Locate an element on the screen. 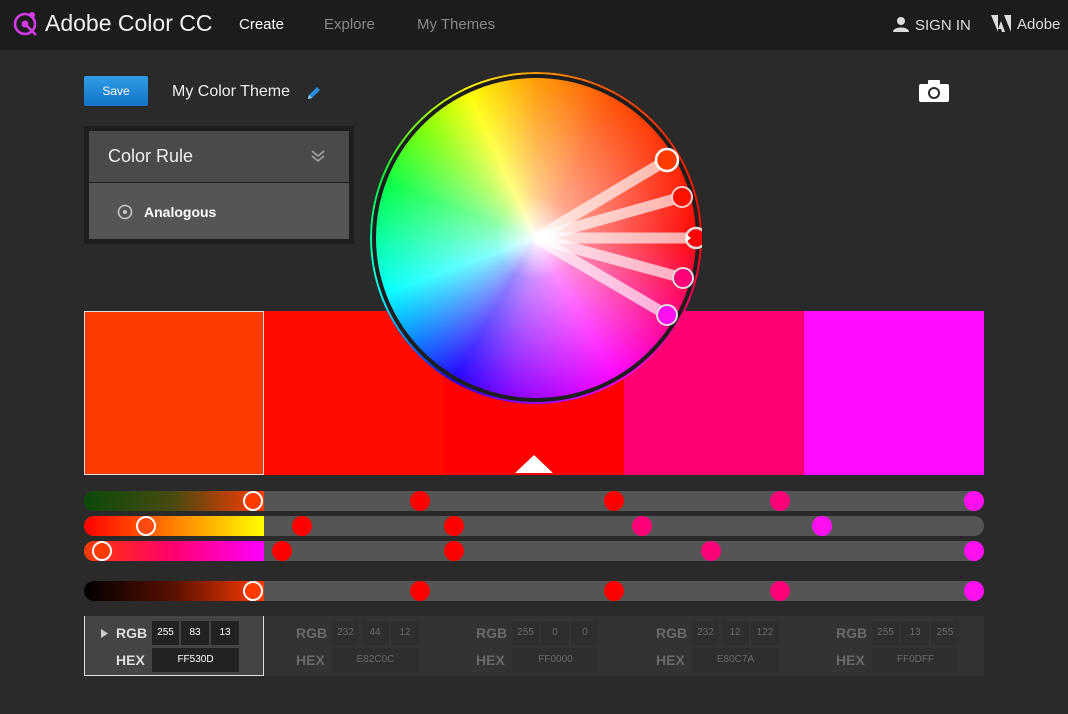 The image size is (1068, 714). rgb-b-input-5: 255 is located at coordinates (945, 633).